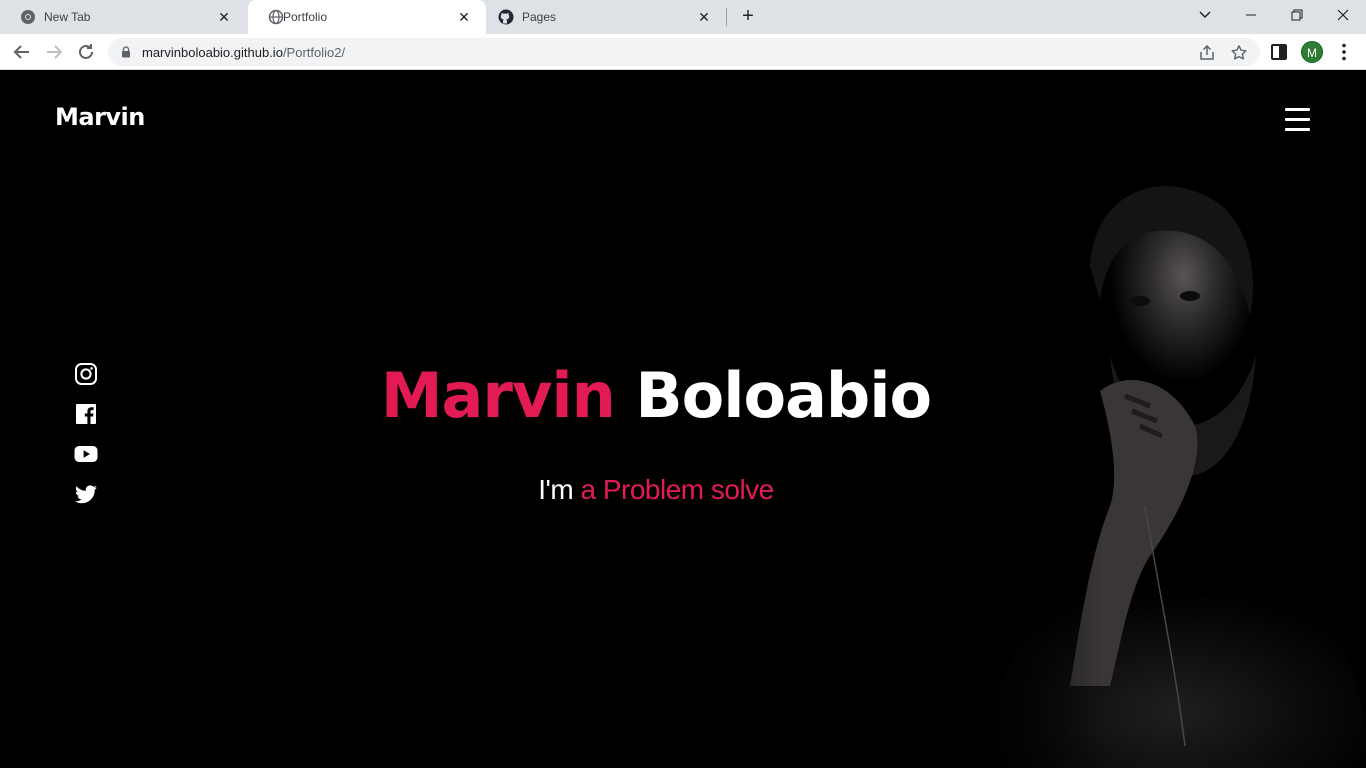 This screenshot has height=768, width=1366. What do you see at coordinates (677, 489) in the screenshot?
I see `hero-typed-text: a Problem solve` at bounding box center [677, 489].